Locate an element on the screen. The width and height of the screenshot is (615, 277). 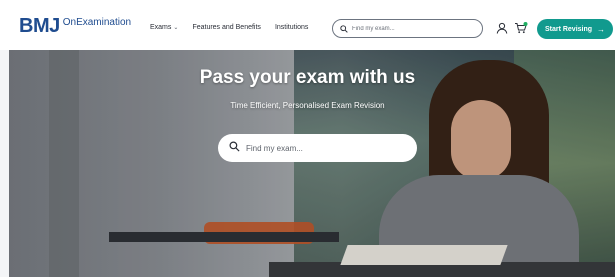
header-search is located at coordinates (407, 28).